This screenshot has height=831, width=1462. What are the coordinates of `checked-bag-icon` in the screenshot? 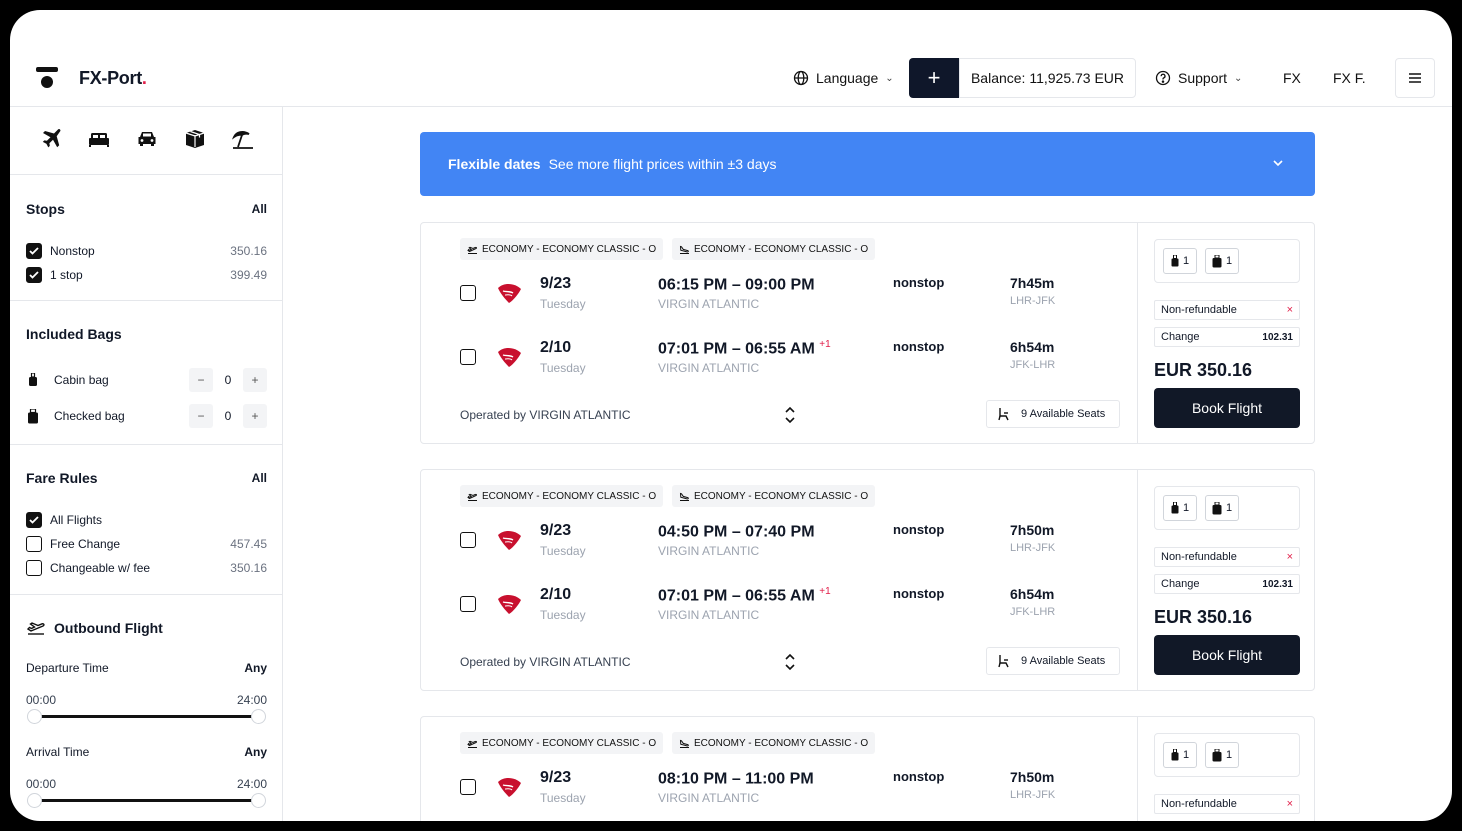 It's located at (1217, 260).